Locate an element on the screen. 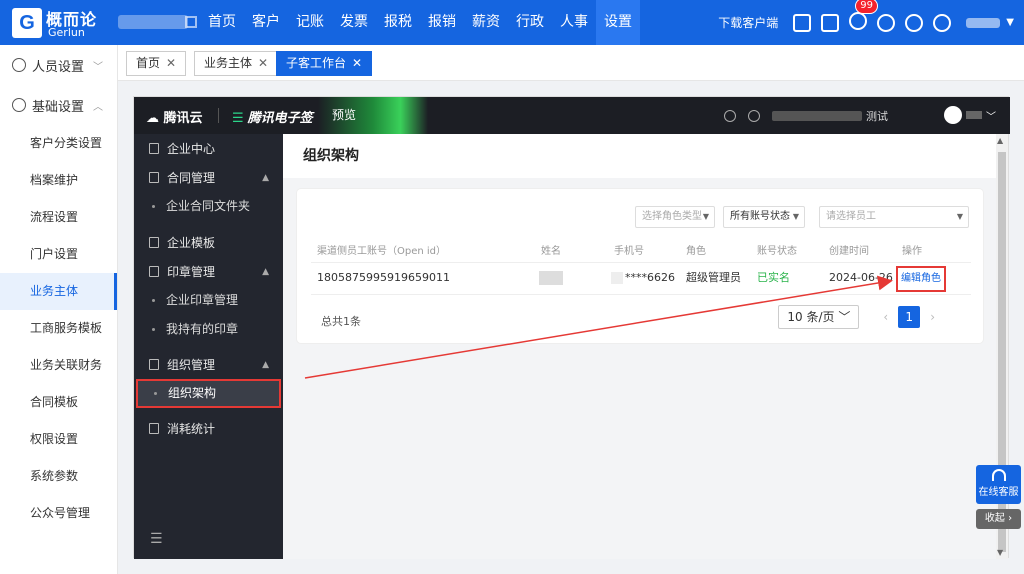 This screenshot has height=574, width=1024. sidebar-item-official-account: 公众号管理 is located at coordinates (58, 513).